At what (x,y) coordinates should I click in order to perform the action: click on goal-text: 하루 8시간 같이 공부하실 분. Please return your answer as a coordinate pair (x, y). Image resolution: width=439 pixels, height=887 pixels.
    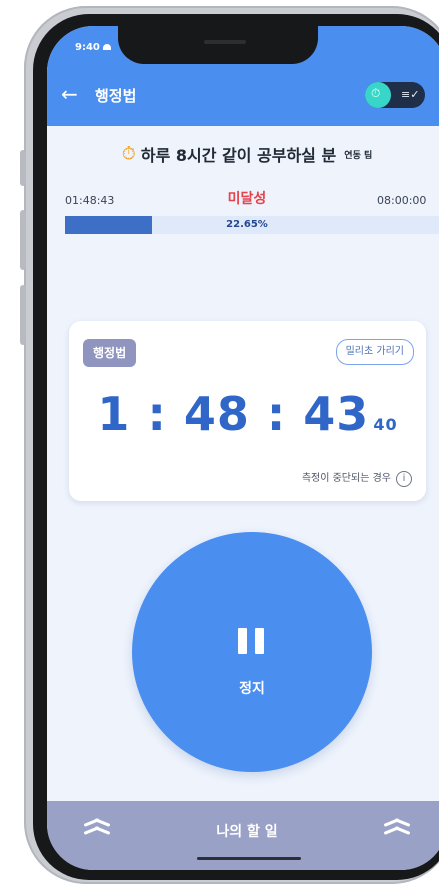
    Looking at the image, I should click on (238, 155).